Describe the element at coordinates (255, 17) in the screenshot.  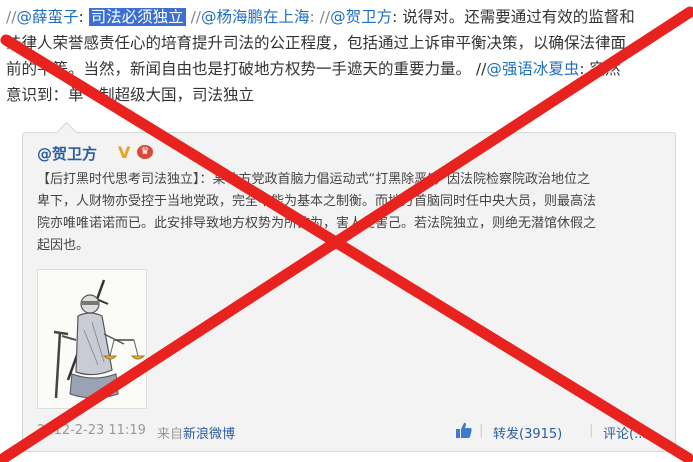
I see `user-mention-yanghaipeng: @杨海鹏在上海` at that location.